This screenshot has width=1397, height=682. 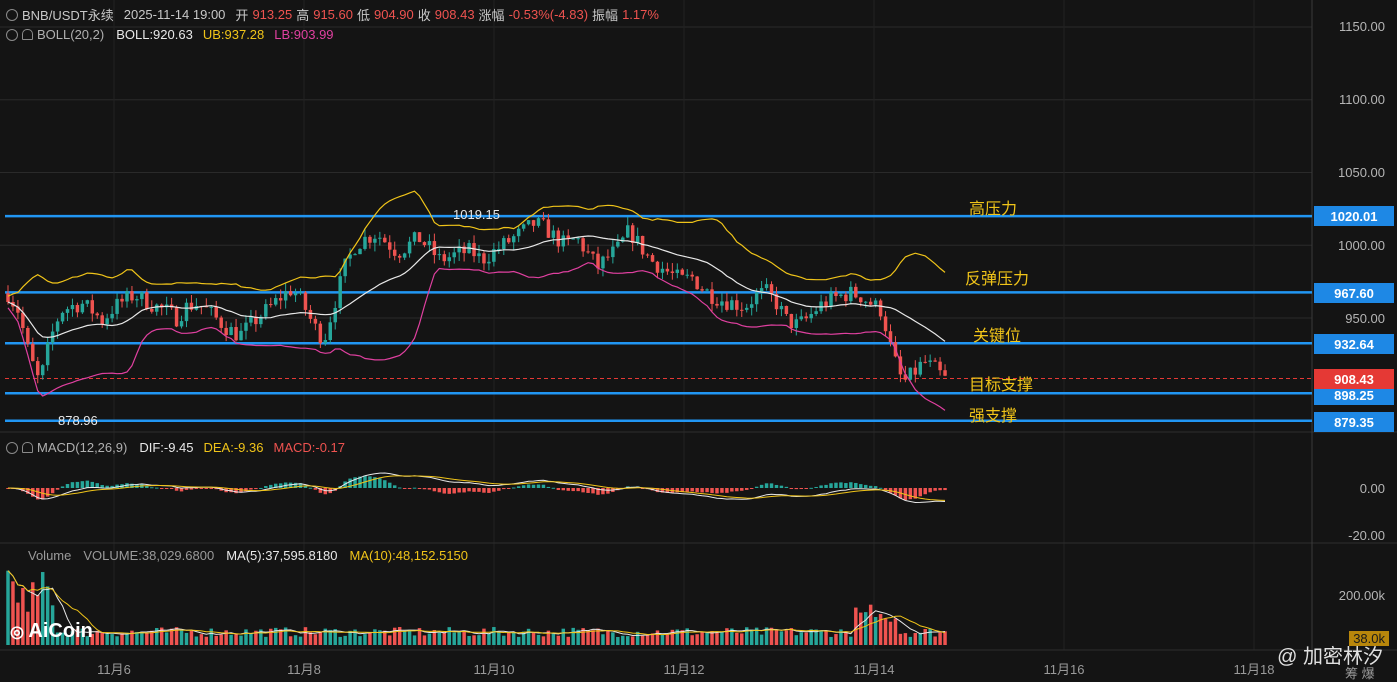 What do you see at coordinates (114, 669) in the screenshot?
I see `date-label: 11月6` at bounding box center [114, 669].